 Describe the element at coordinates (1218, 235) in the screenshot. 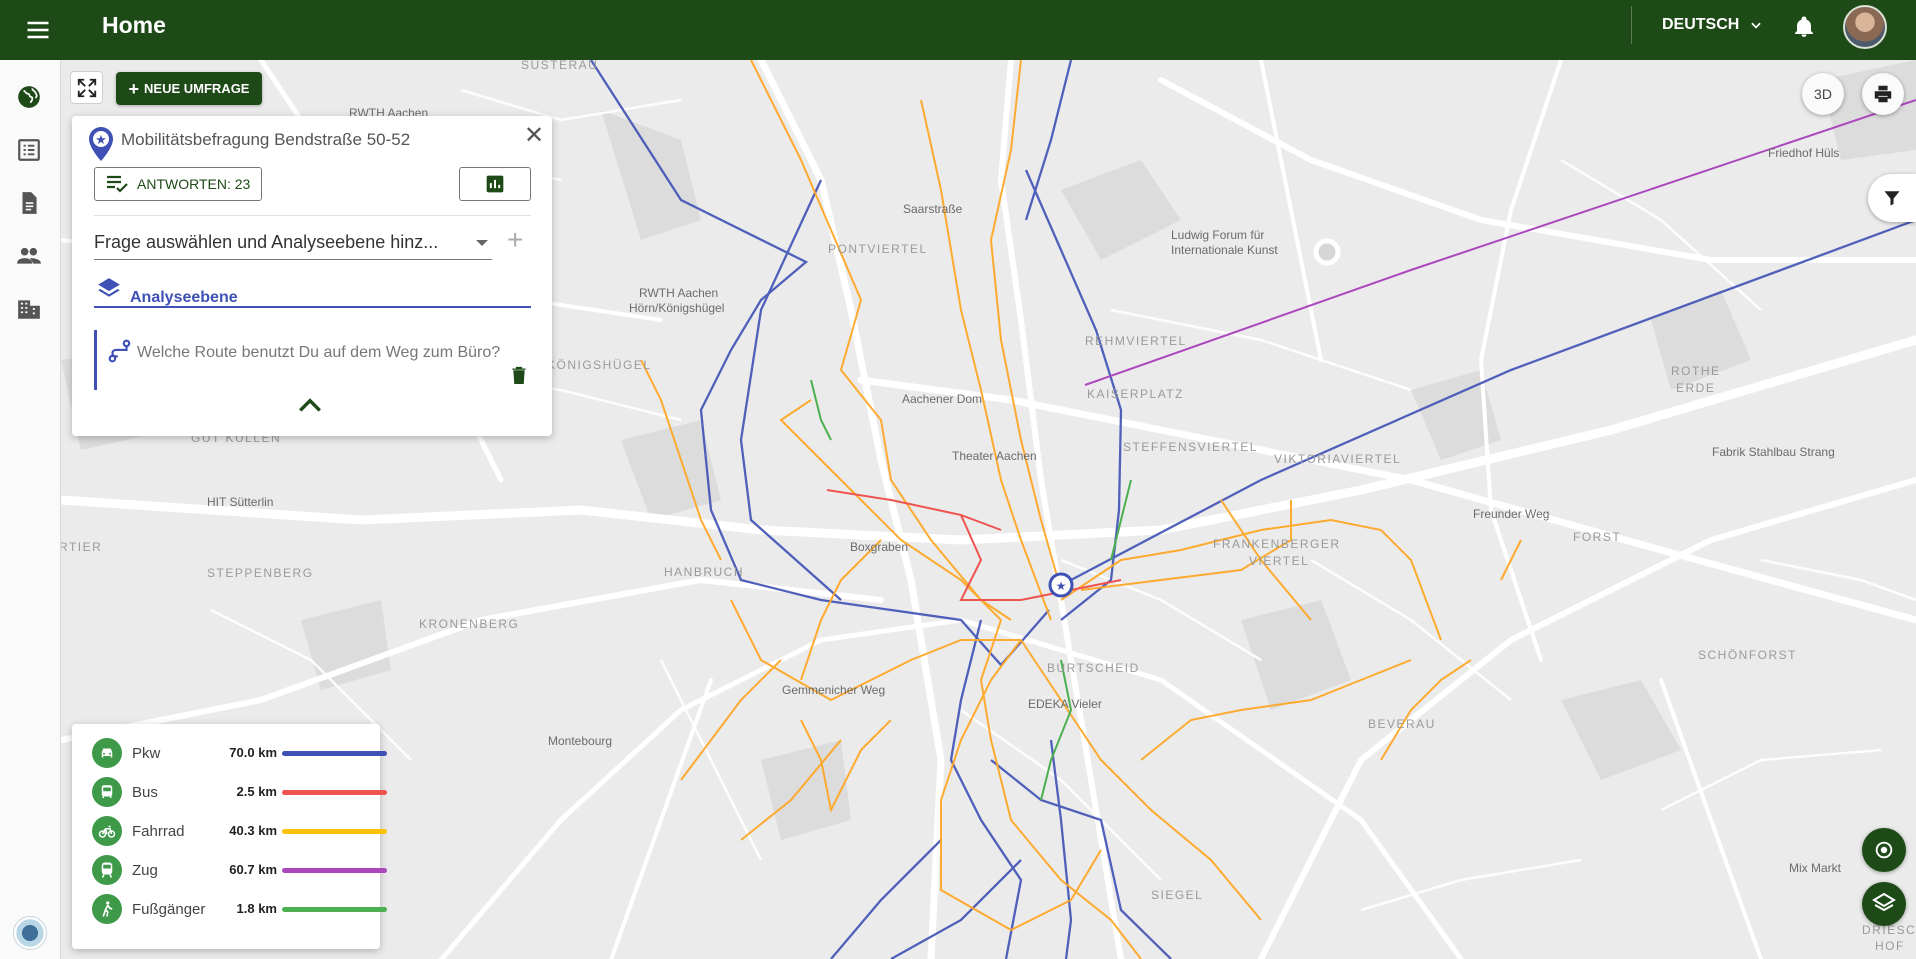

I see `map-label: Ludwig Forum für` at that location.